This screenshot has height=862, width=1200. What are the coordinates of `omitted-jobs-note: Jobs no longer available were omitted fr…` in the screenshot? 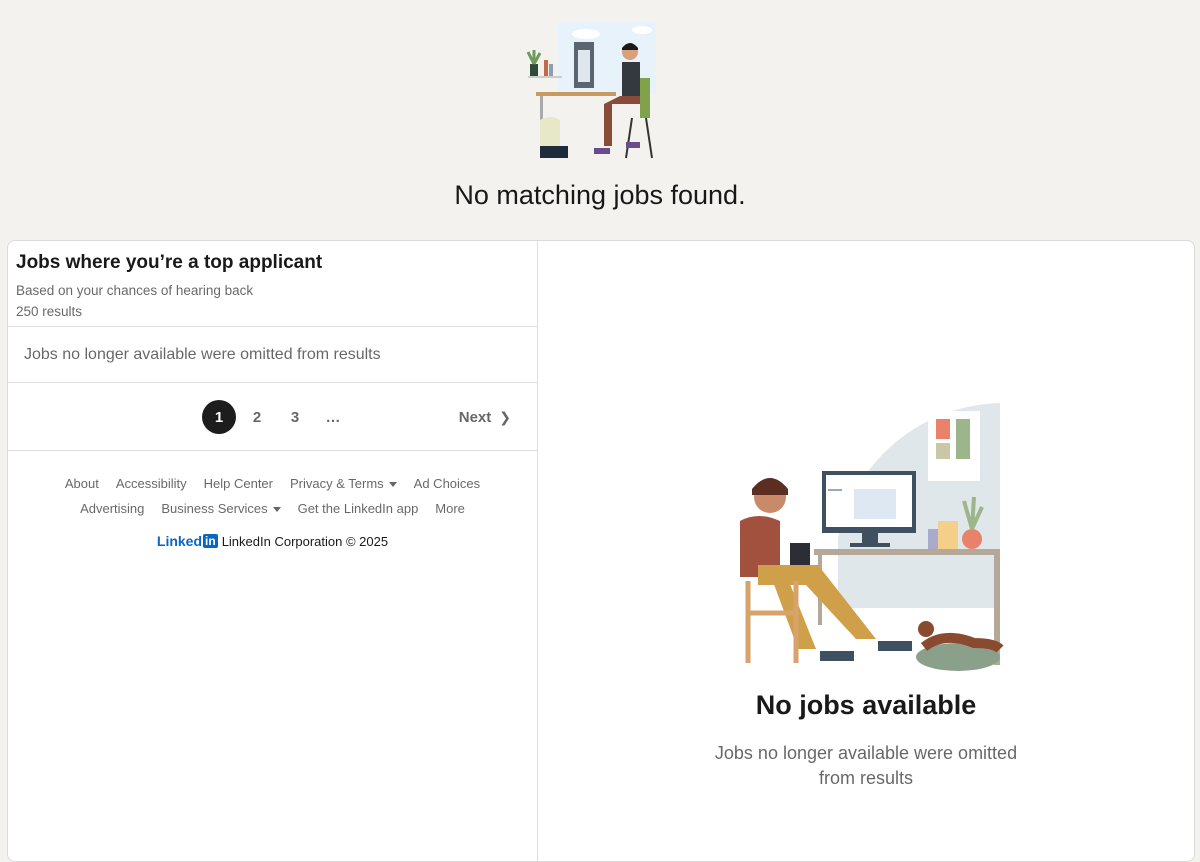 It's located at (272, 355).